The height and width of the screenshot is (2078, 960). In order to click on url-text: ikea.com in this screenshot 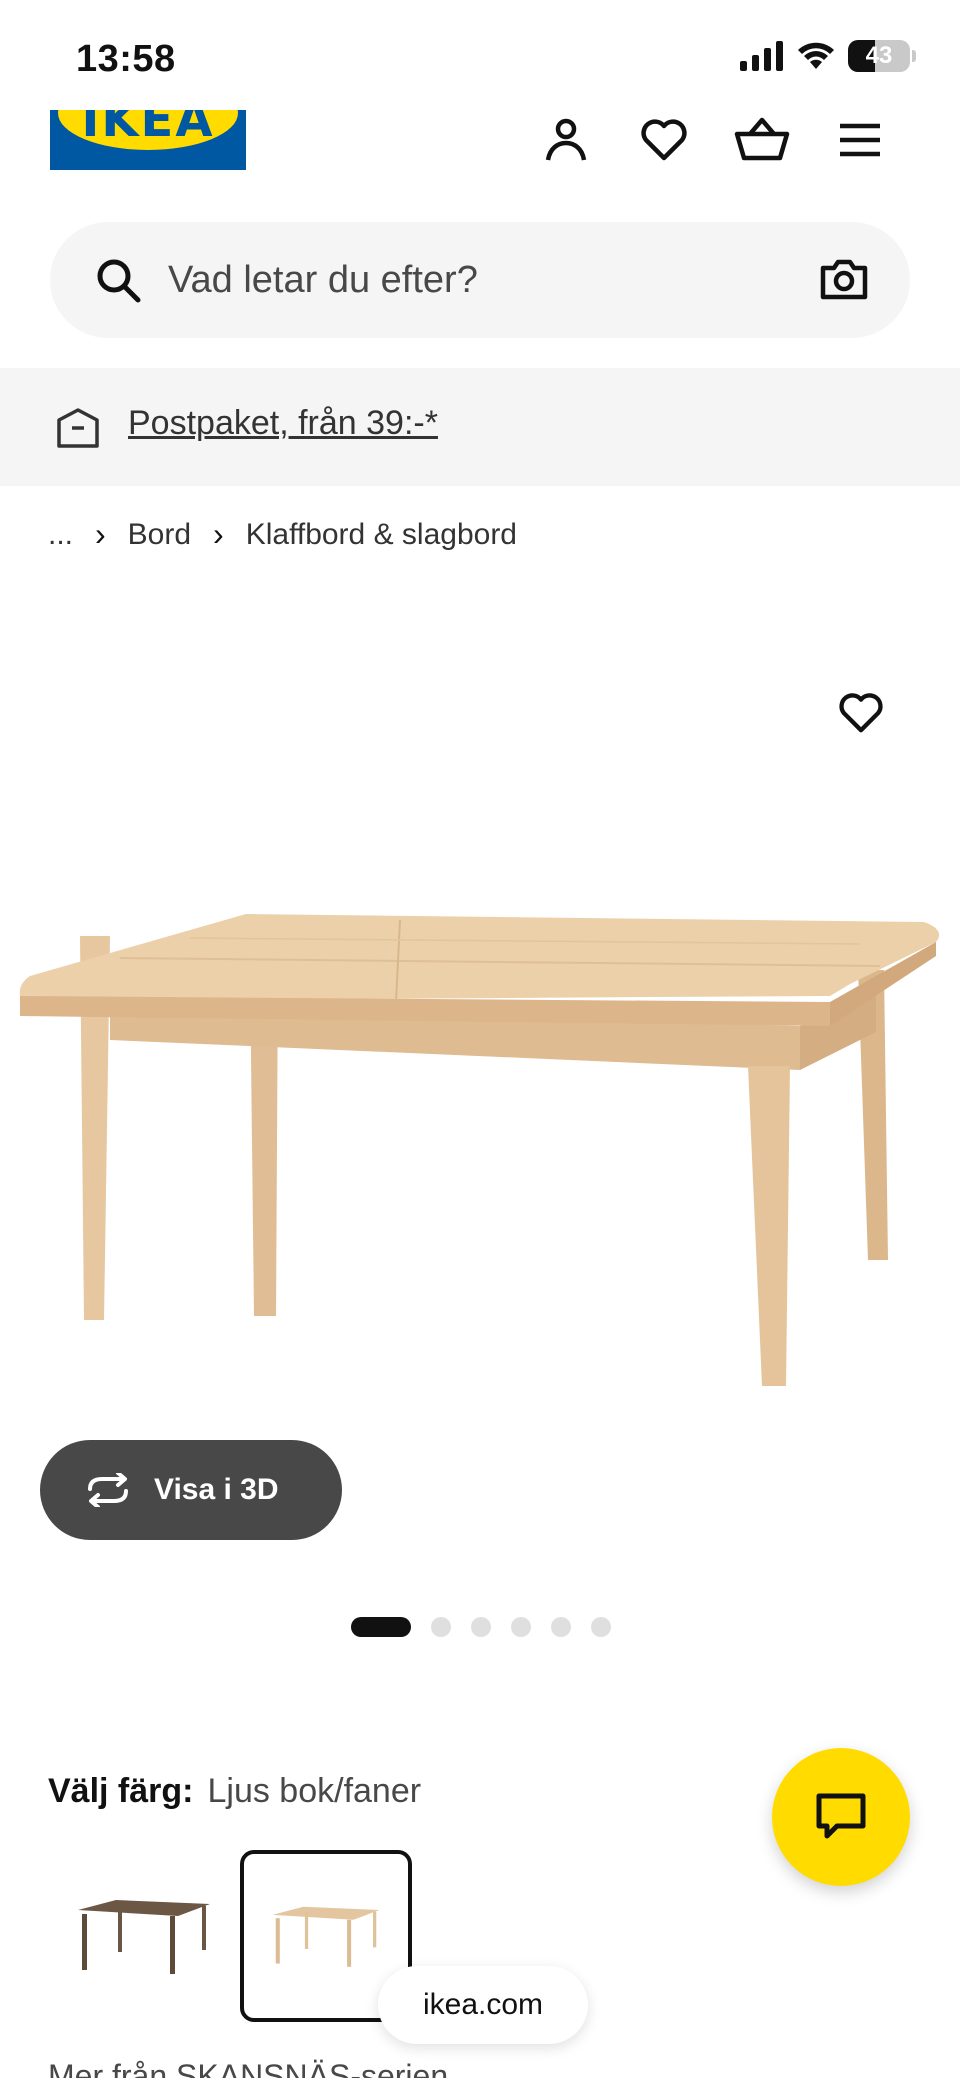, I will do `click(483, 2004)`.